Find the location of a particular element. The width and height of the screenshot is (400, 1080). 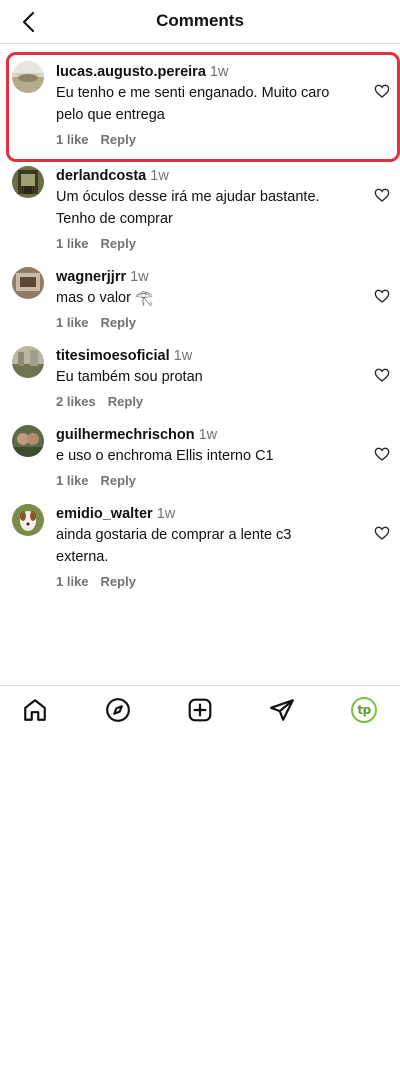

profile-icon: tp is located at coordinates (364, 710).